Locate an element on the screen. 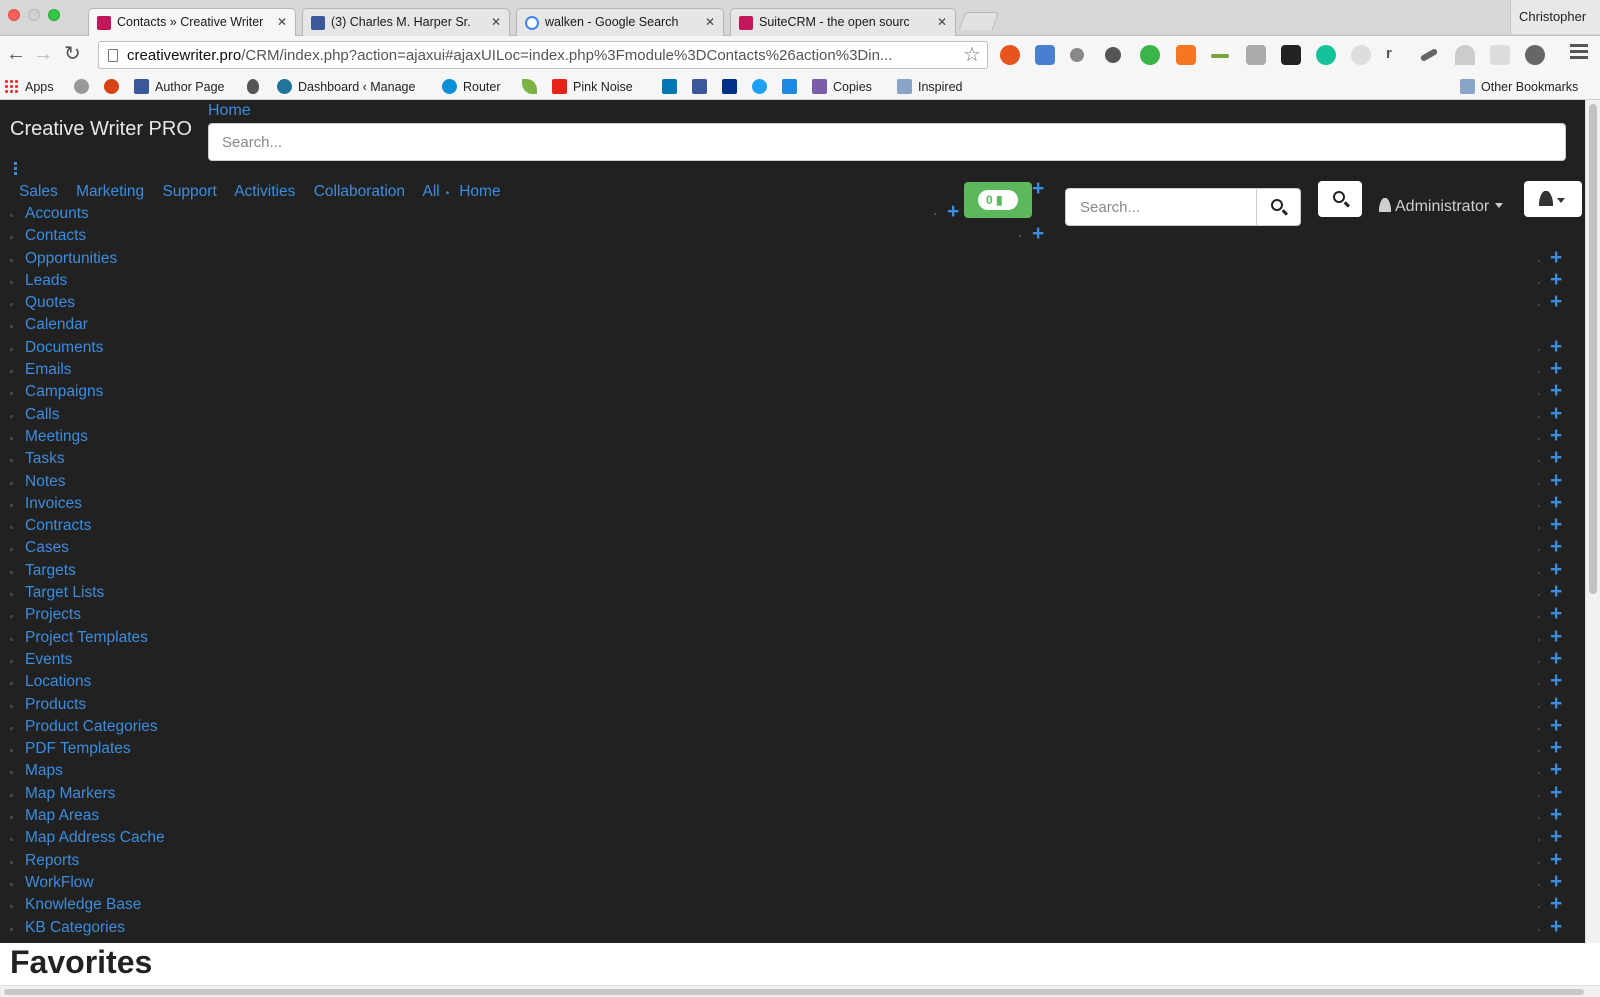 Image resolution: width=1600 pixels, height=997 pixels. h-extension-icon is located at coordinates (1256, 55).